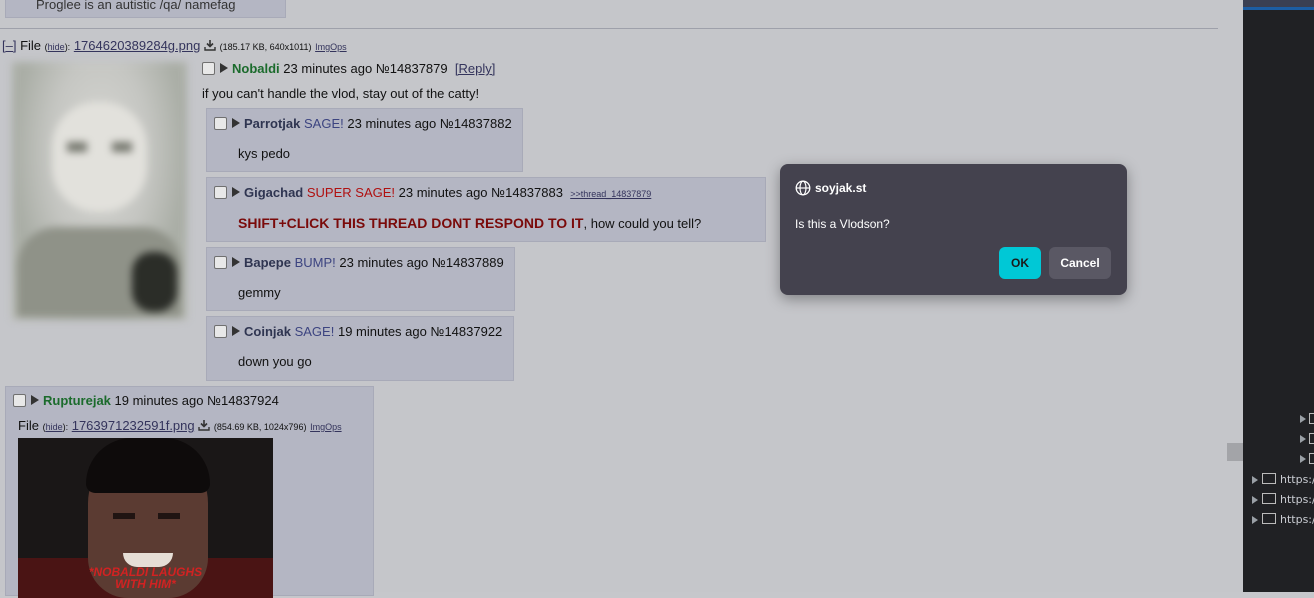  Describe the element at coordinates (267, 331) in the screenshot. I see `reply-poster-name: Coinjak` at that location.